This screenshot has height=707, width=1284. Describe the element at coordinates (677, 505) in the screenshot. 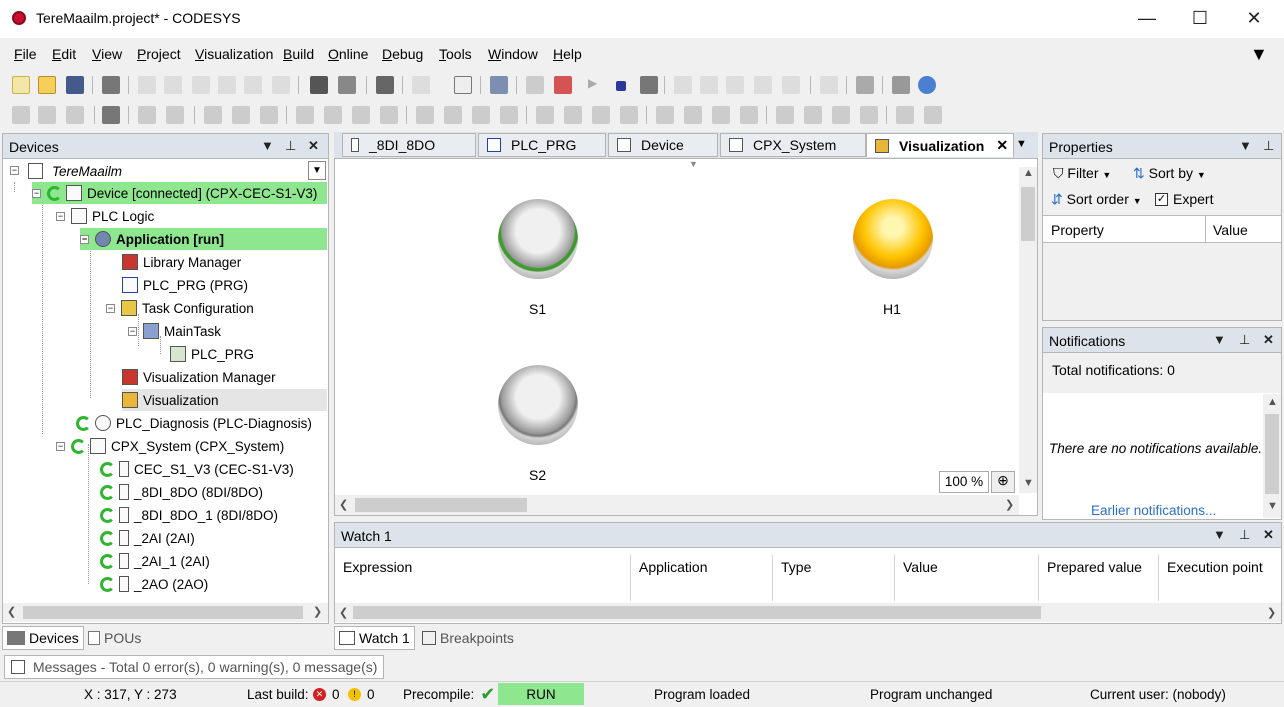

I see `canvas-horizontal-scrollbar: ❮ ❯` at that location.